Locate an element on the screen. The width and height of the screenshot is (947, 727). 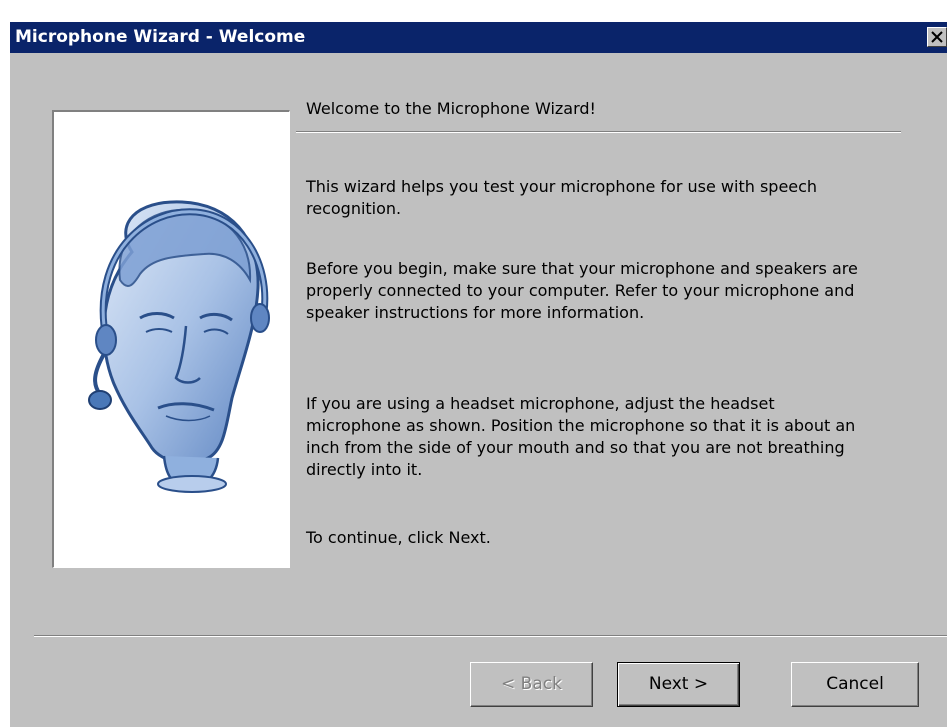
next-button: Next > is located at coordinates (678, 684).